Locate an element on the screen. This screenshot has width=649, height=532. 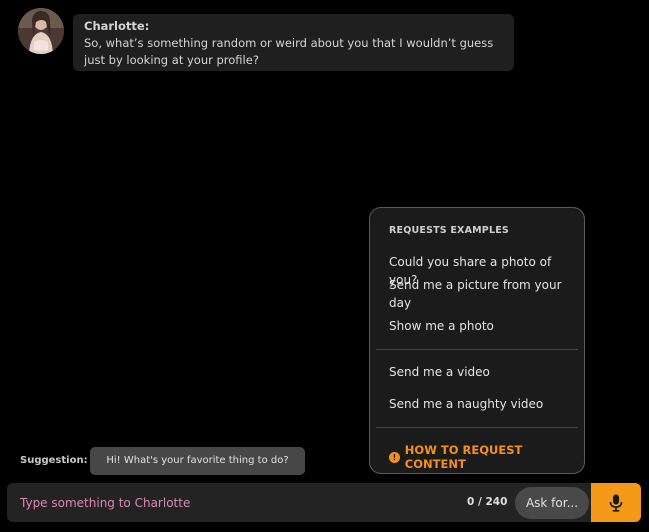
suggestion-chip: Hi! What's your favorite thing to do? is located at coordinates (197, 461).